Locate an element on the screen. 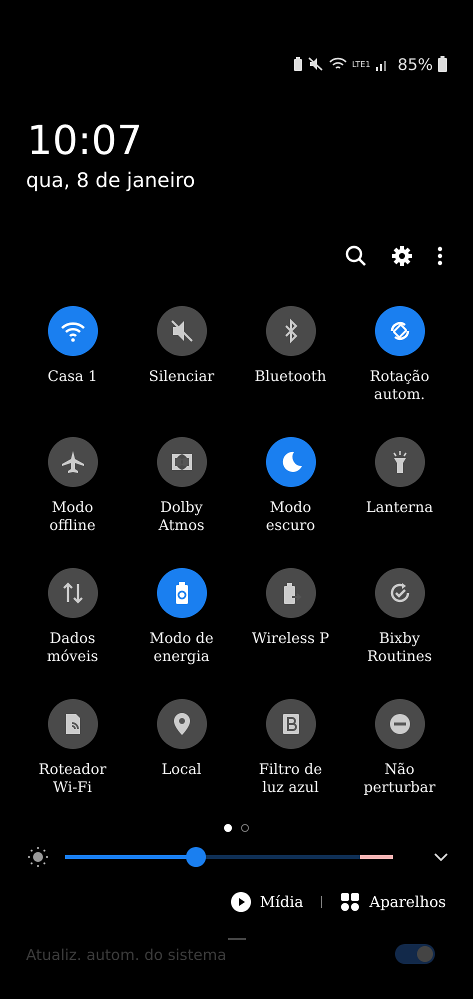 Image resolution: width=473 pixels, height=999 pixels. grid-icon is located at coordinates (350, 902).